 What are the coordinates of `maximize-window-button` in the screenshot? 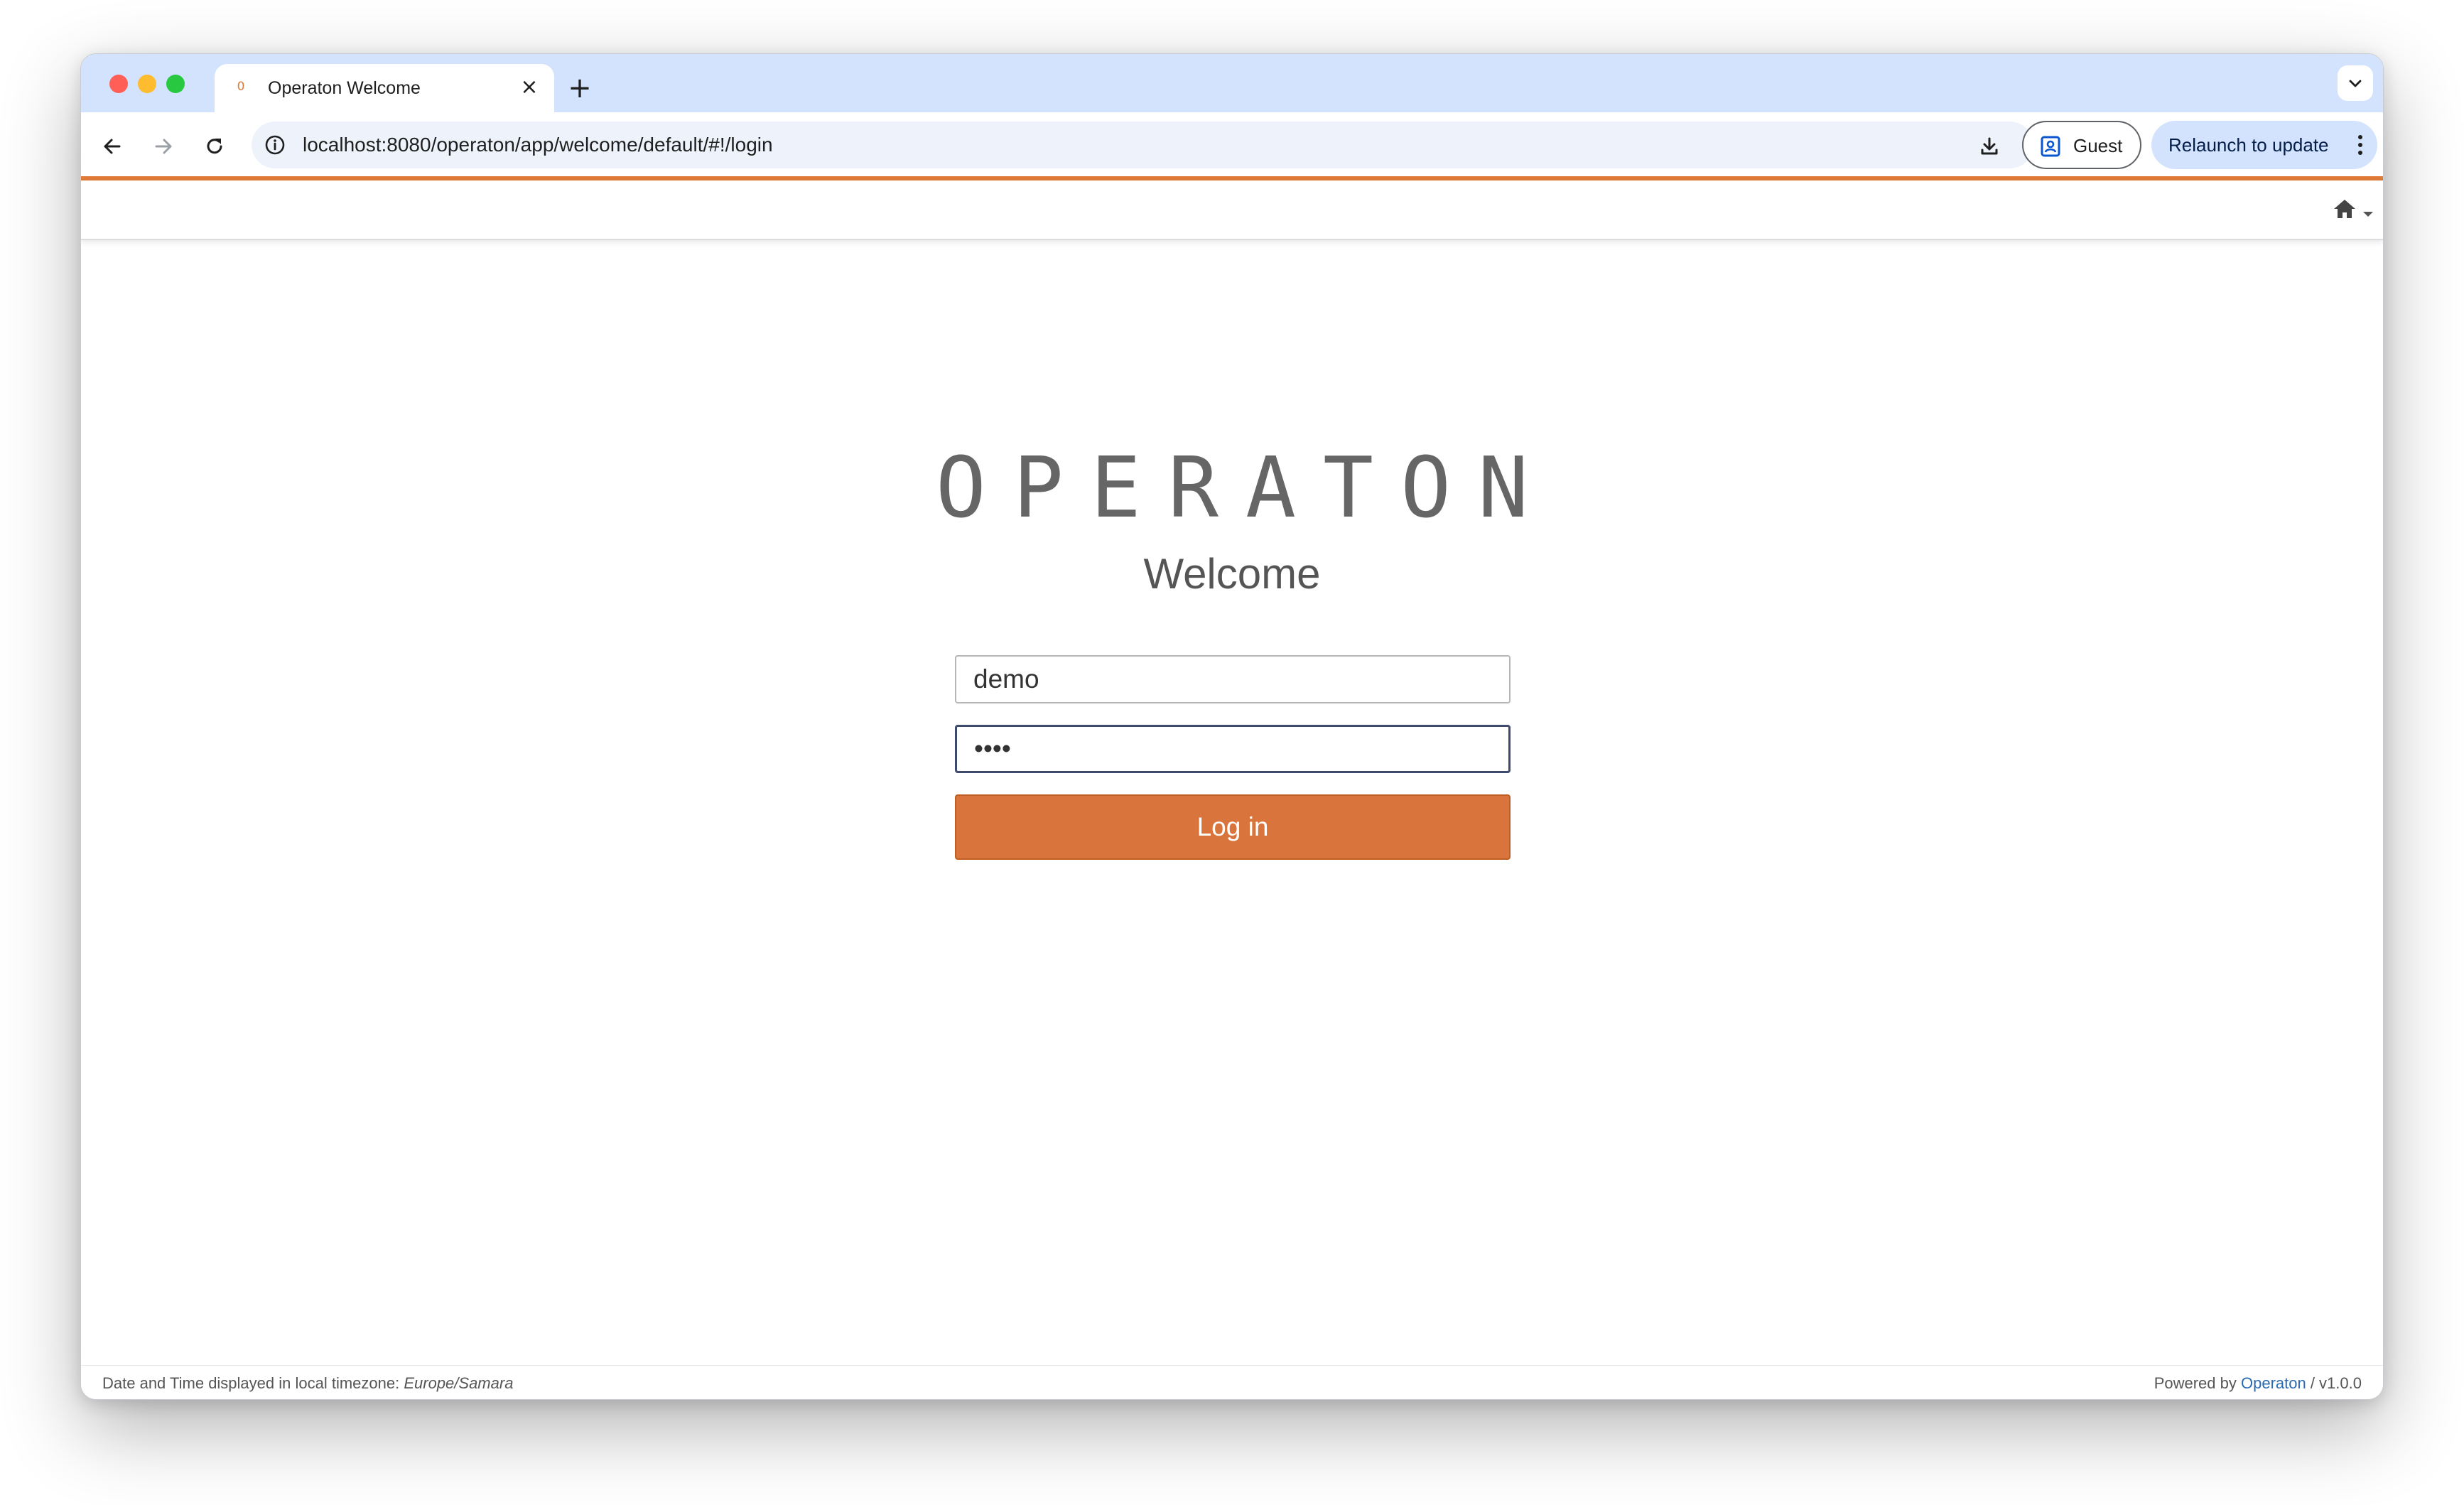 It's located at (176, 84).